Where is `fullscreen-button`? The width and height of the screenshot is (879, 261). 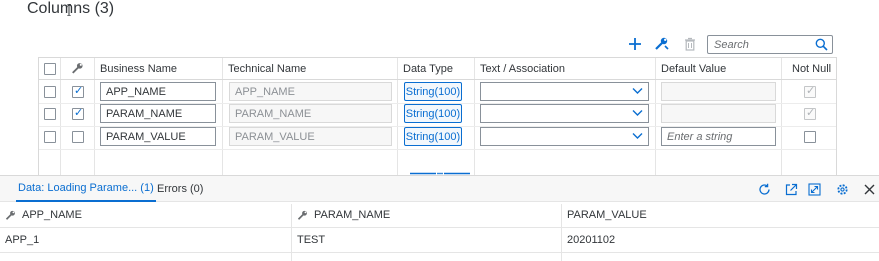 fullscreen-button is located at coordinates (814, 189).